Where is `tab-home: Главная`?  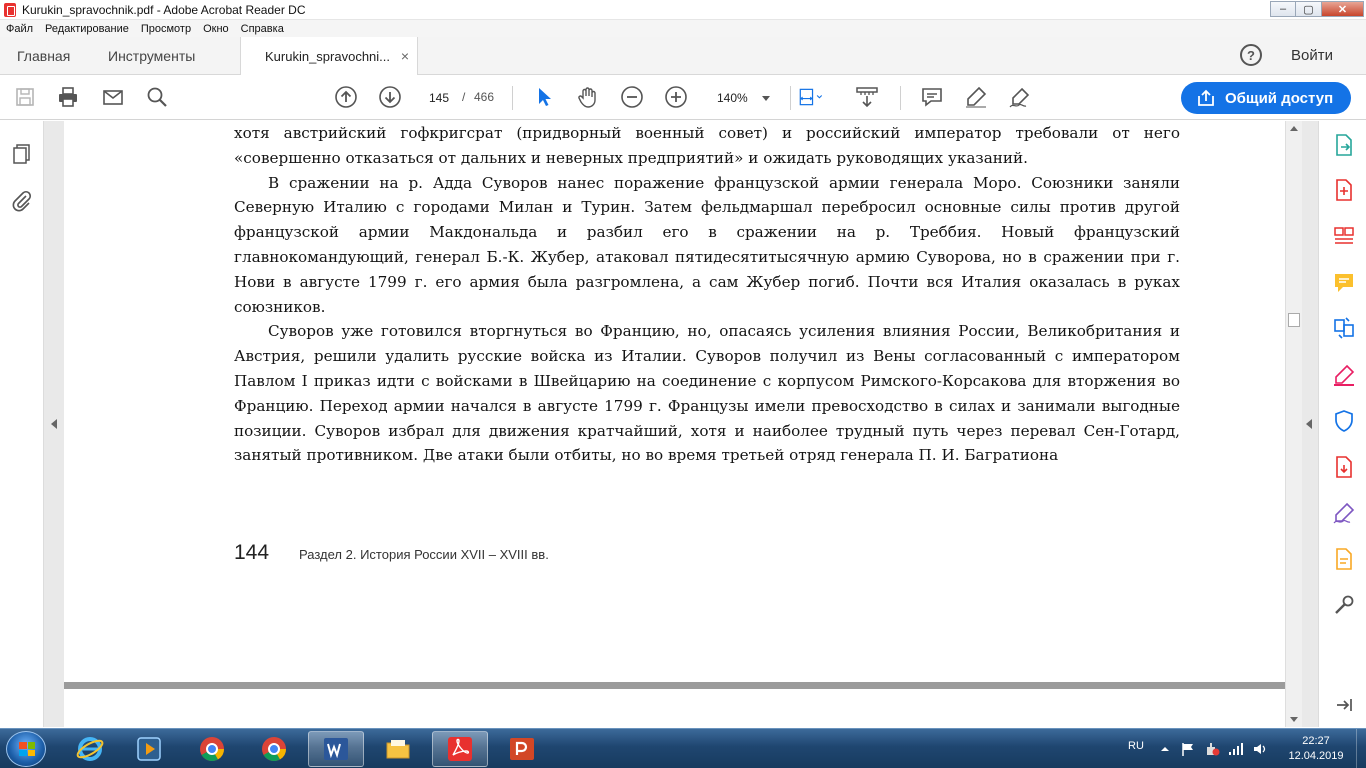
tab-home: Главная is located at coordinates (43, 56).